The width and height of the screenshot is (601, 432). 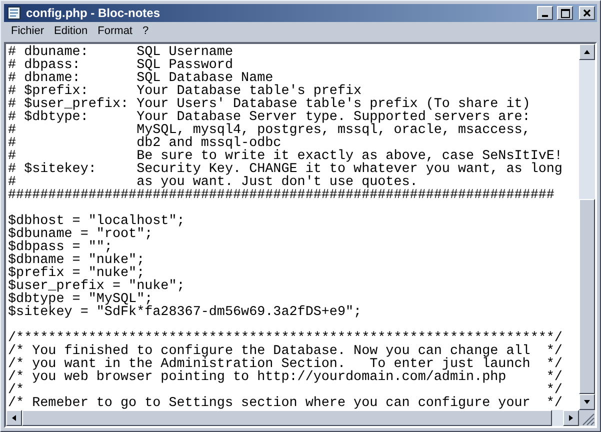 I want to click on code-line: # $dbtype: Your Database Server type. Supported servers are:, so click(x=270, y=117).